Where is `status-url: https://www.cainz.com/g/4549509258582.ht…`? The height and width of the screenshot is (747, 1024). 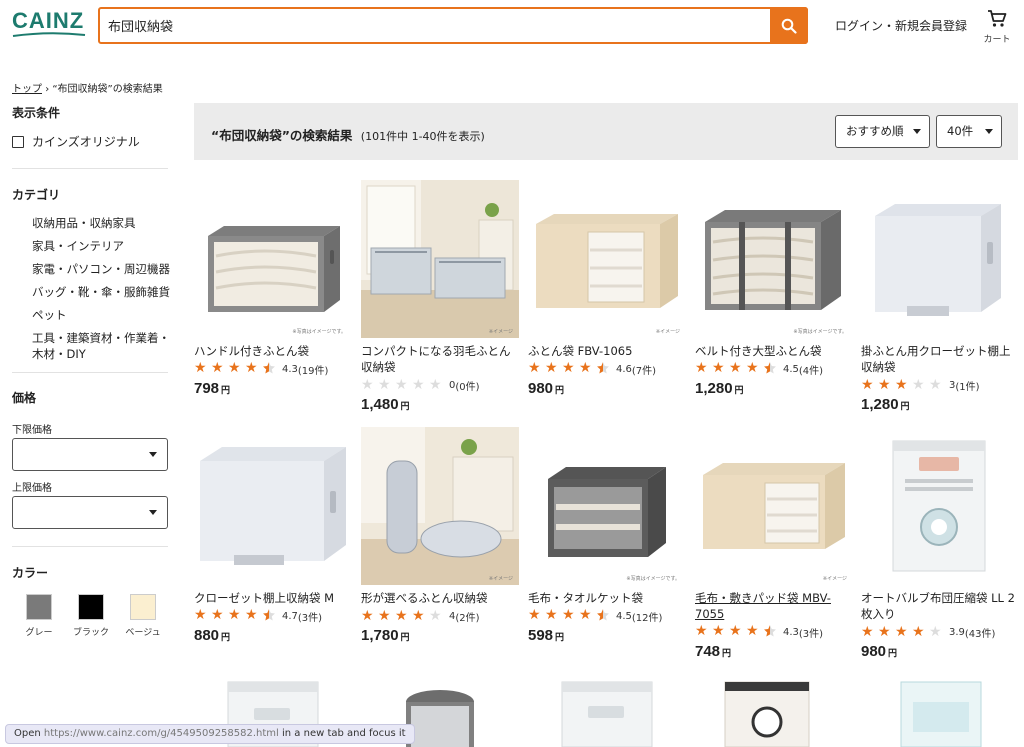
status-url: https://www.cainz.com/g/4549509258582.ht… is located at coordinates (161, 733).